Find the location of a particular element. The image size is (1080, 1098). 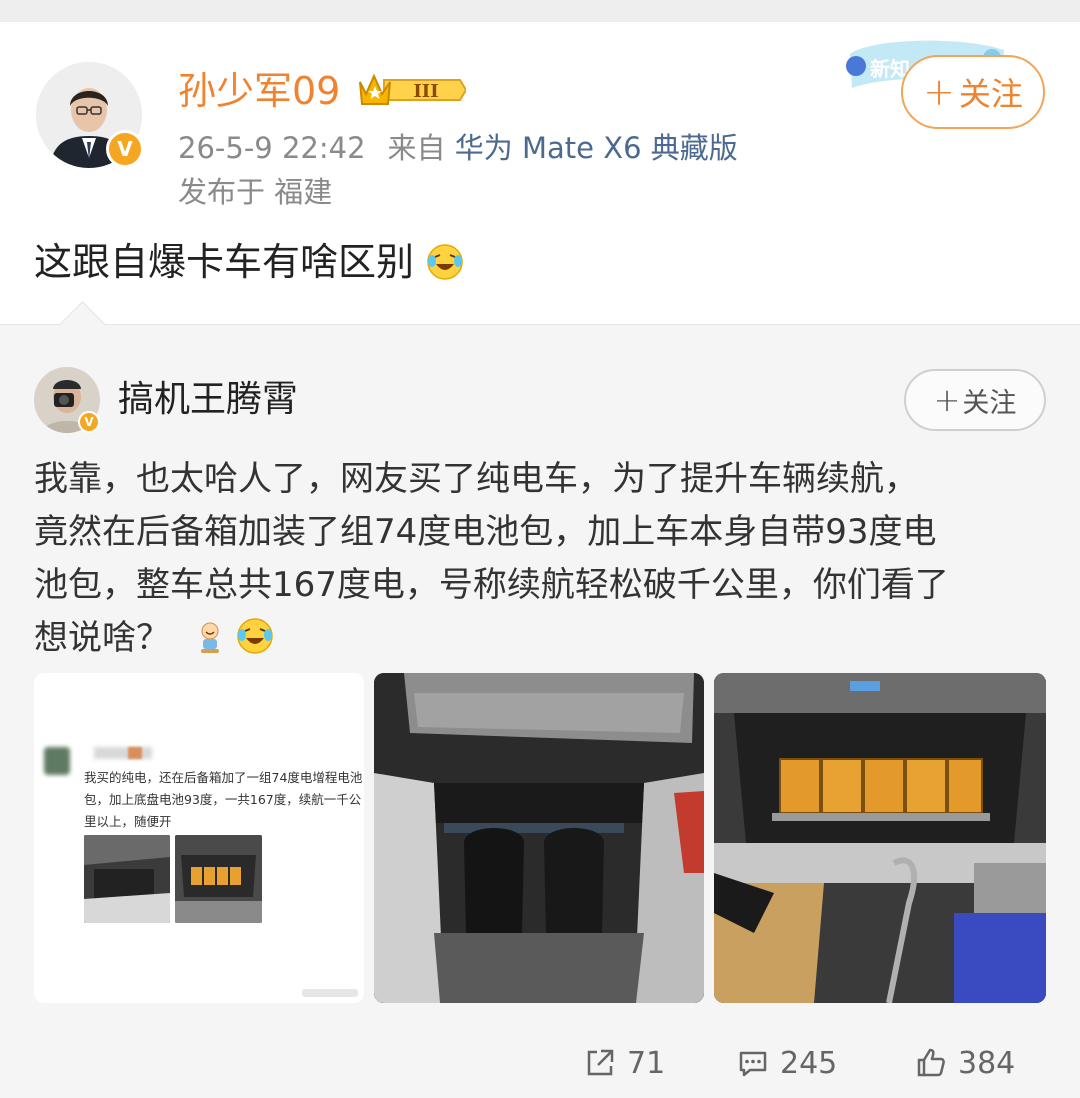

like-count: 384 is located at coordinates (987, 1063).